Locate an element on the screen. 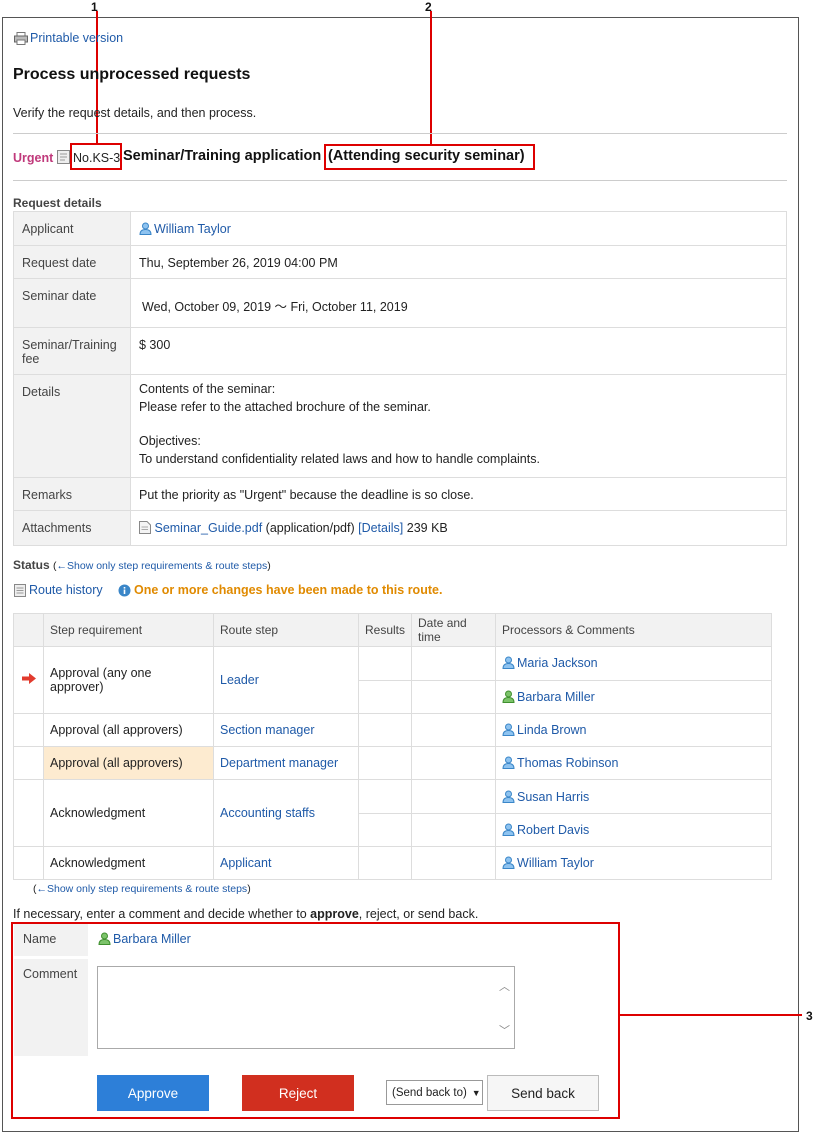 The height and width of the screenshot is (1134, 814). divider is located at coordinates (400, 180).